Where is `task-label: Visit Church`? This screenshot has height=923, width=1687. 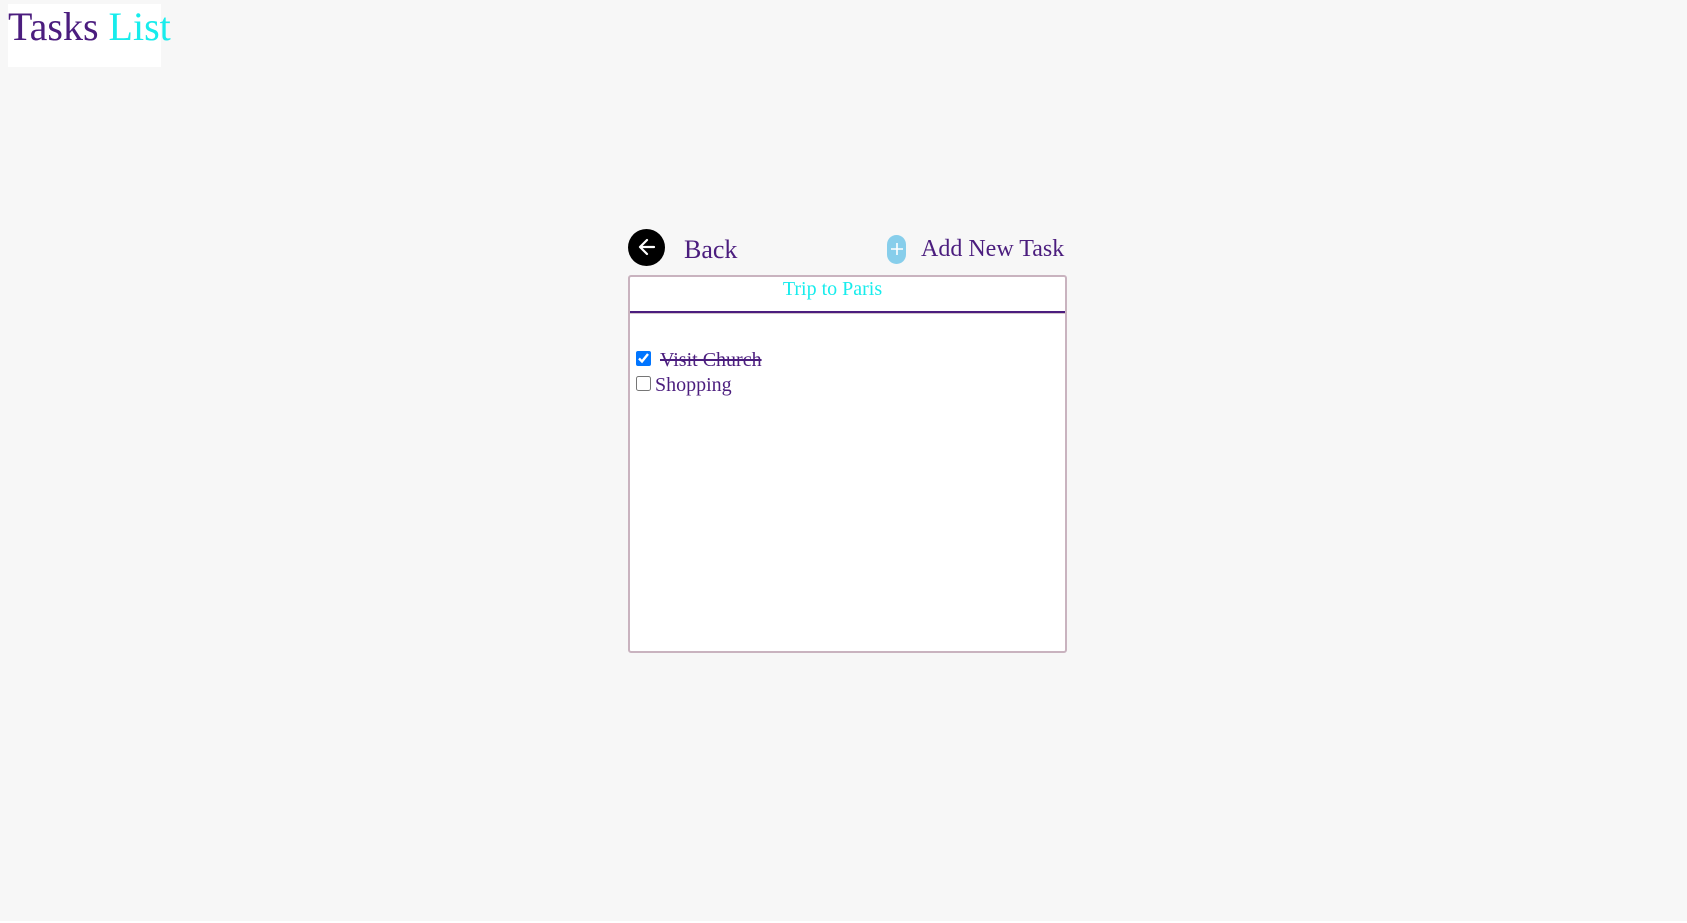
task-label: Visit Church is located at coordinates (711, 360).